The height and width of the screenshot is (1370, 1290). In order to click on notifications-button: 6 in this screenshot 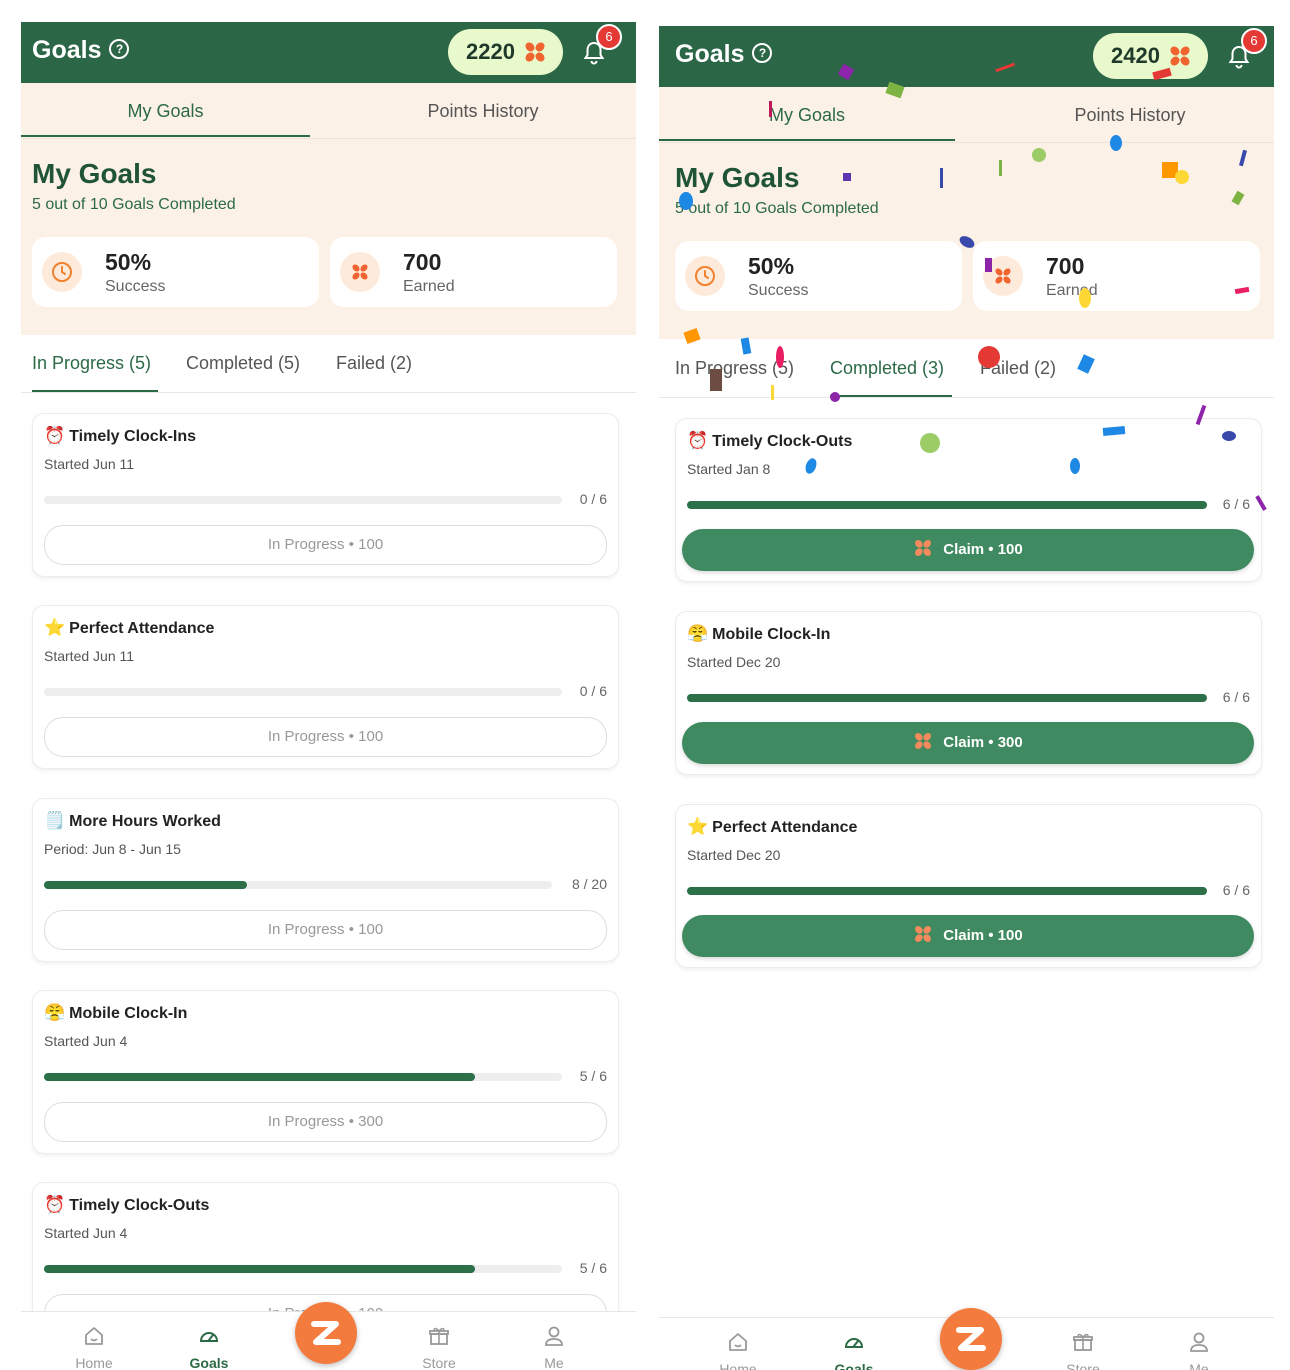, I will do `click(602, 47)`.